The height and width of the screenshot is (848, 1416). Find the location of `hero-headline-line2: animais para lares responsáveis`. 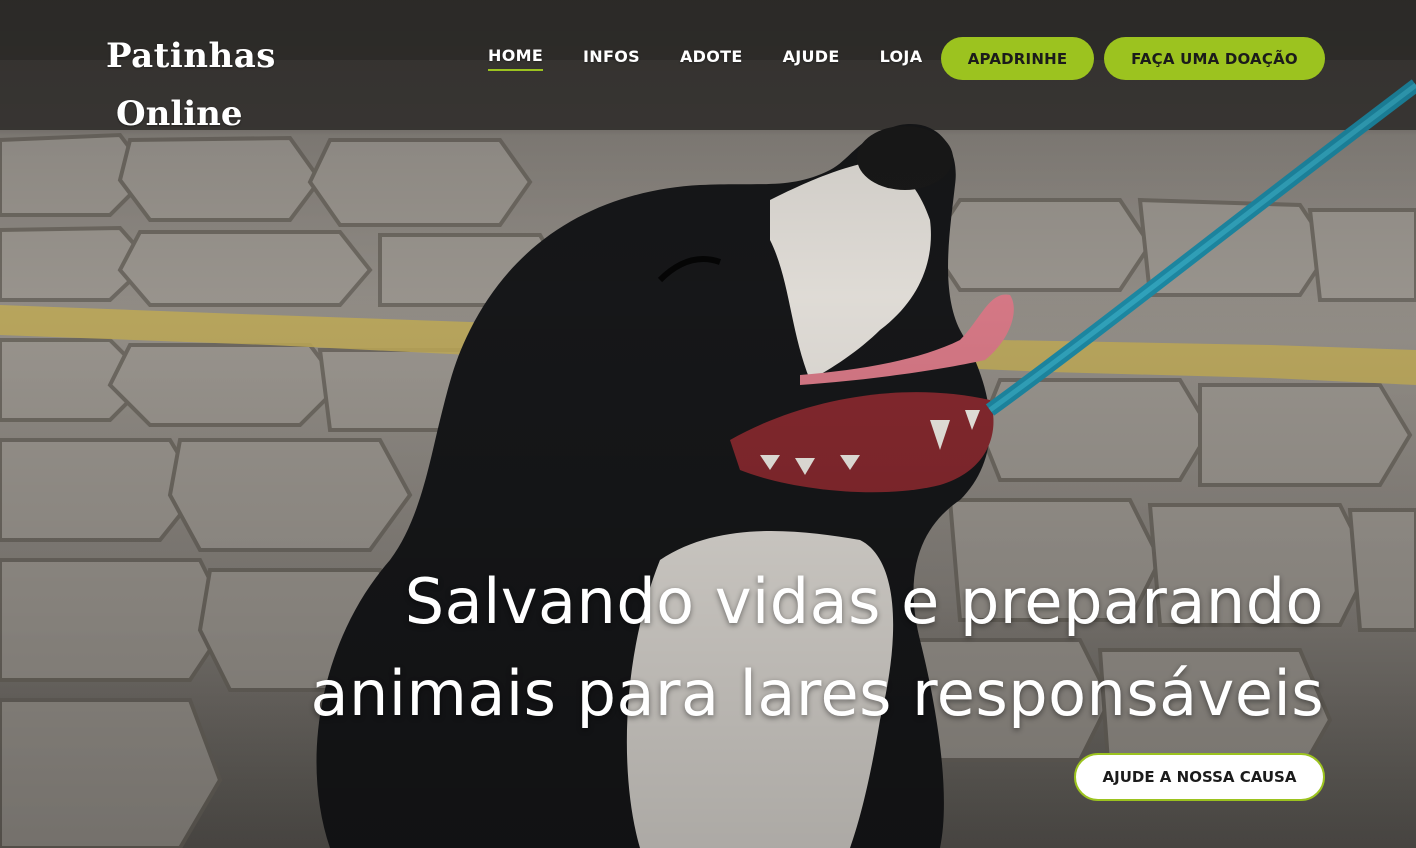

hero-headline-line2: animais para lares responsáveis is located at coordinates (817, 693).